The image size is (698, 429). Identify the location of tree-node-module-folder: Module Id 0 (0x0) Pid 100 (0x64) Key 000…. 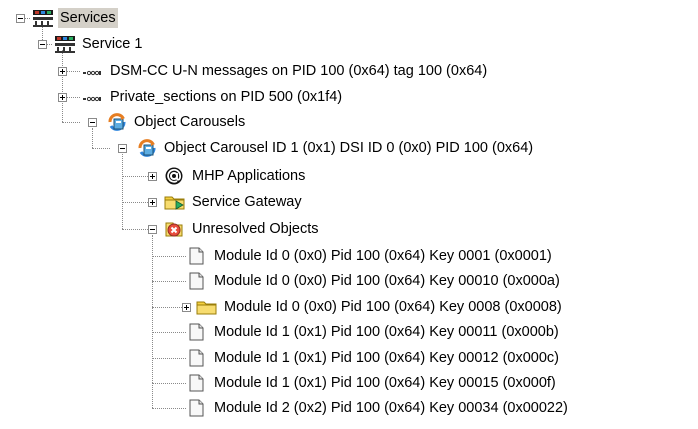
(380, 307).